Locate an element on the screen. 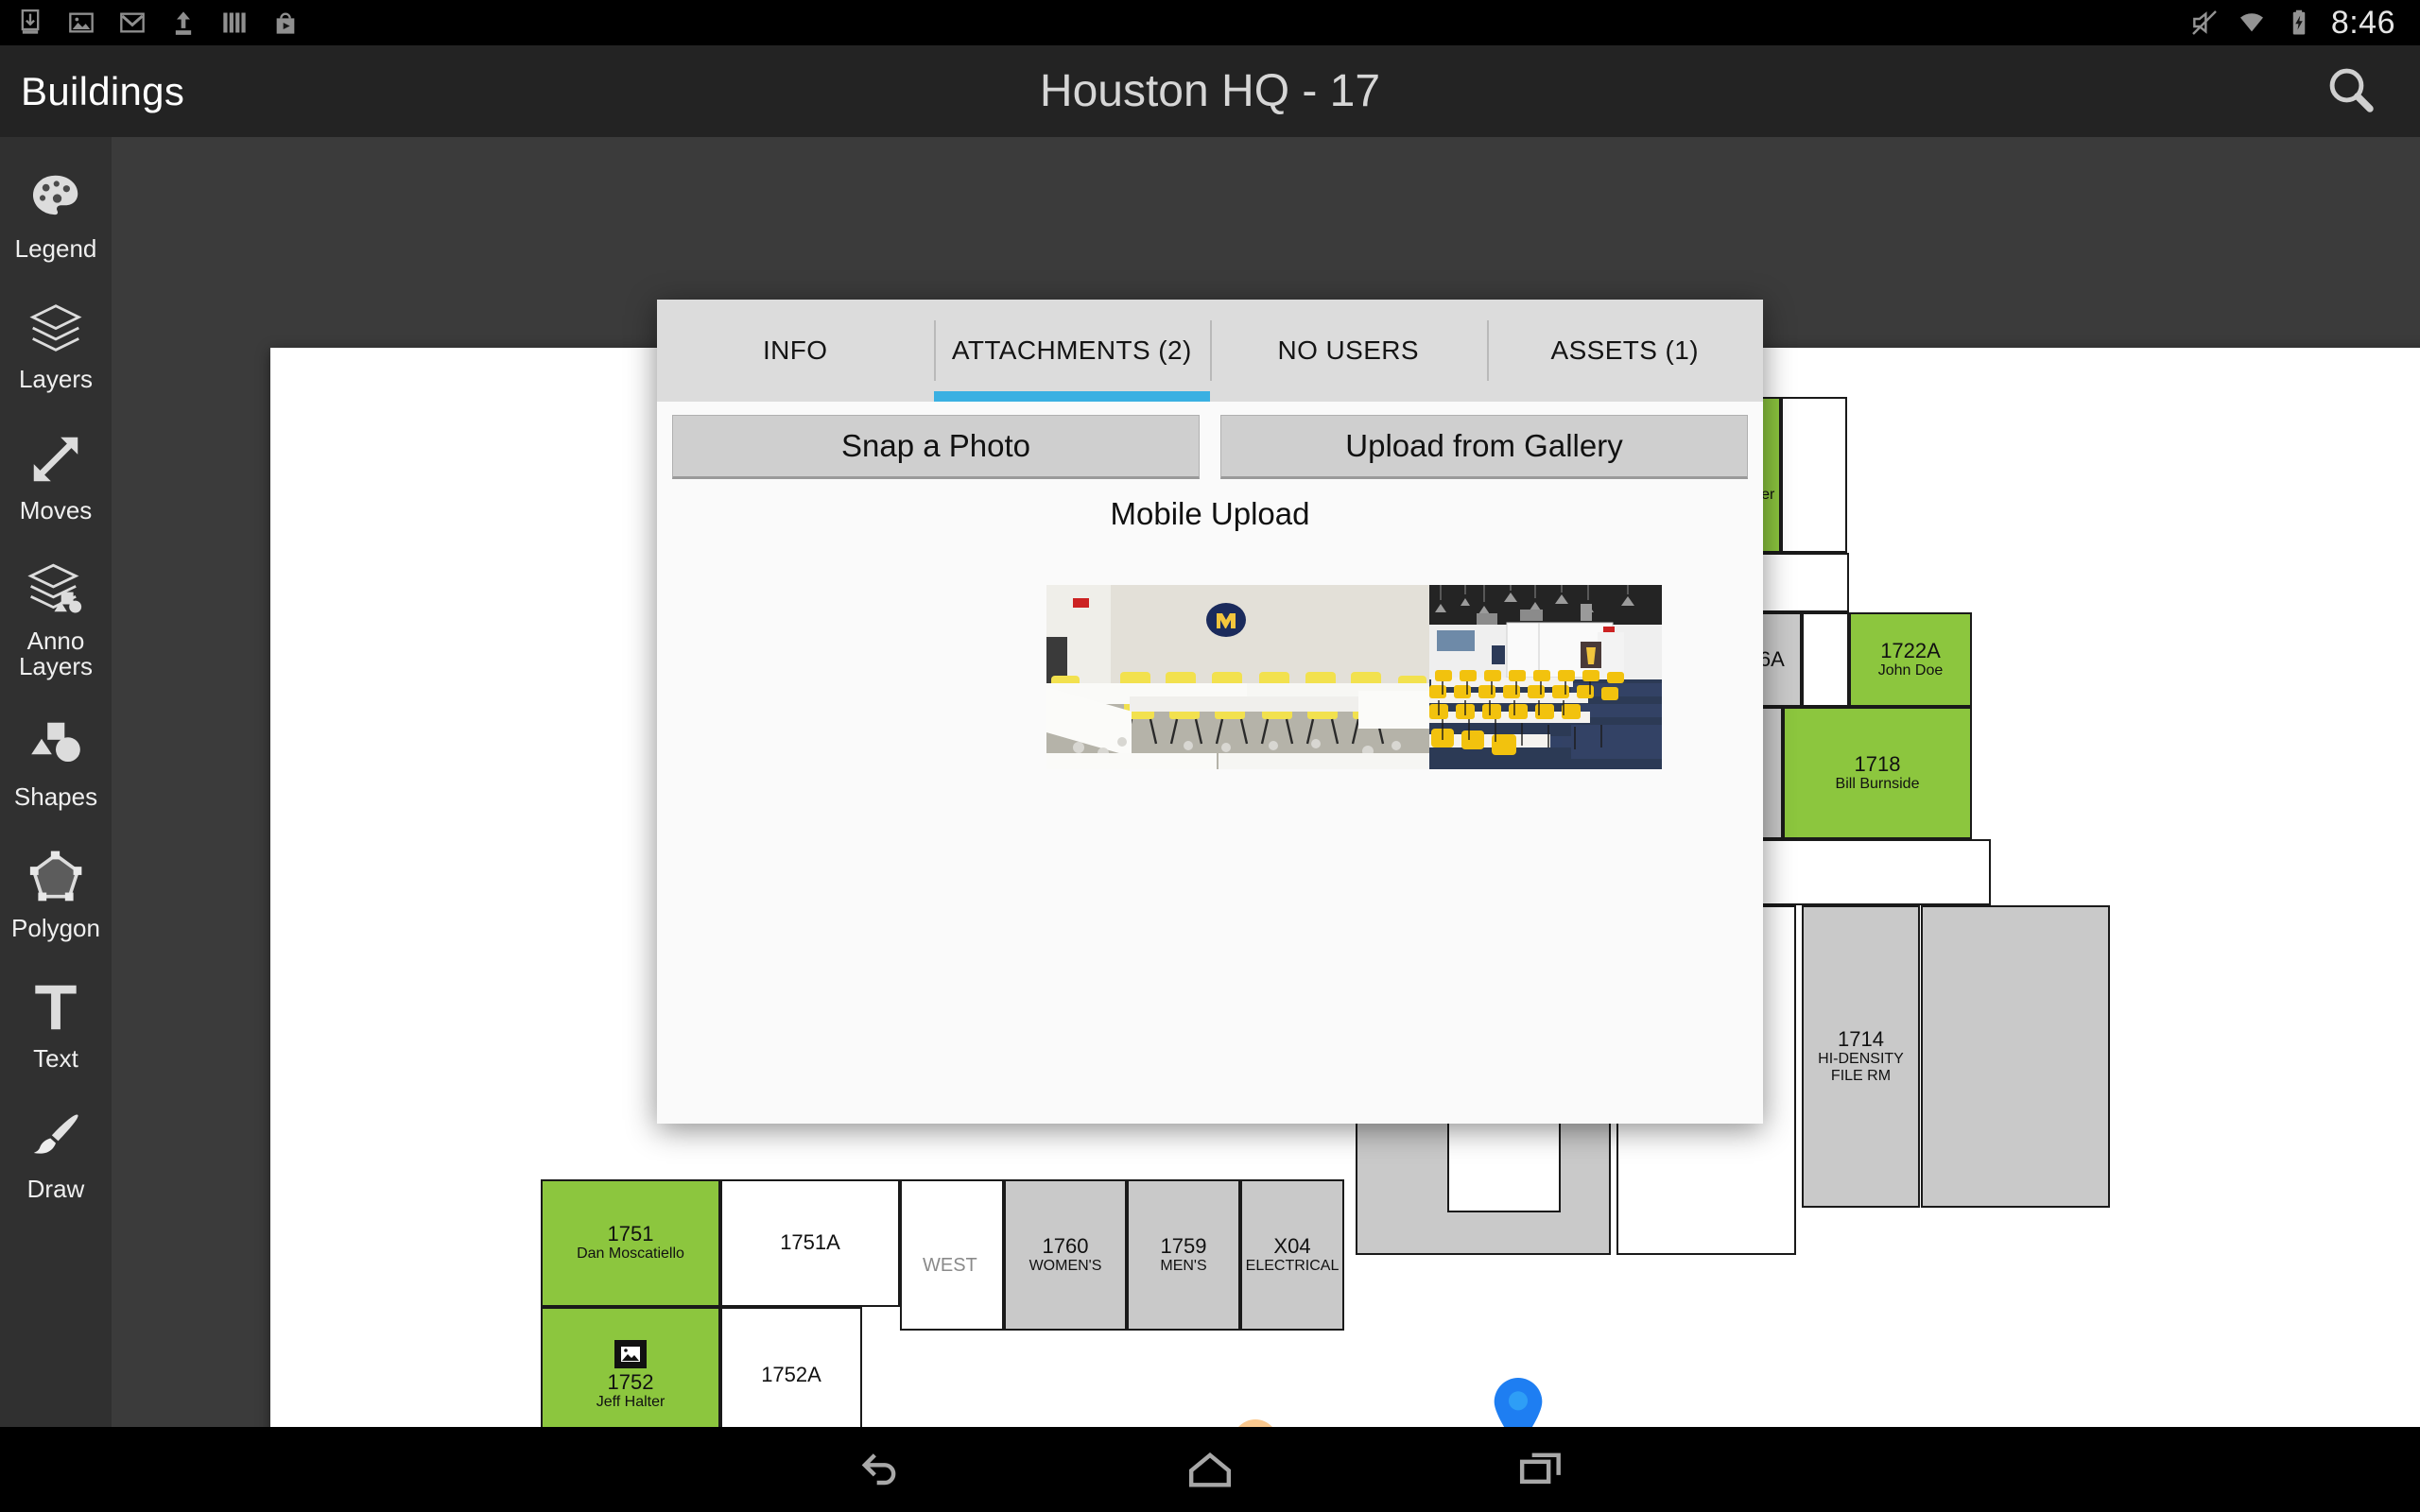  back-arrow-icon is located at coordinates (879, 1469).